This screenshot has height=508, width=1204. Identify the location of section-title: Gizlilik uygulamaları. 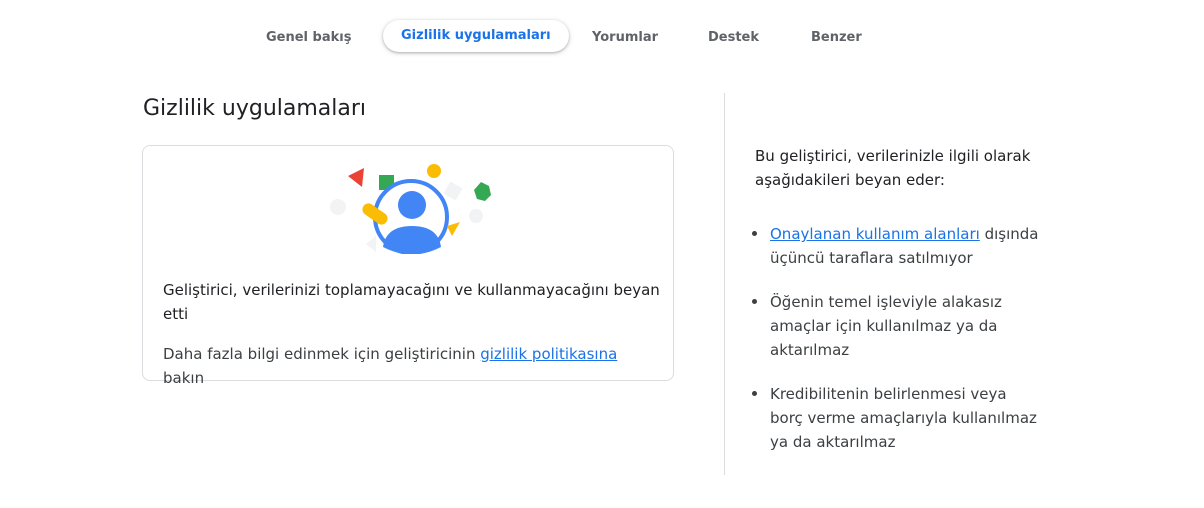
(255, 108).